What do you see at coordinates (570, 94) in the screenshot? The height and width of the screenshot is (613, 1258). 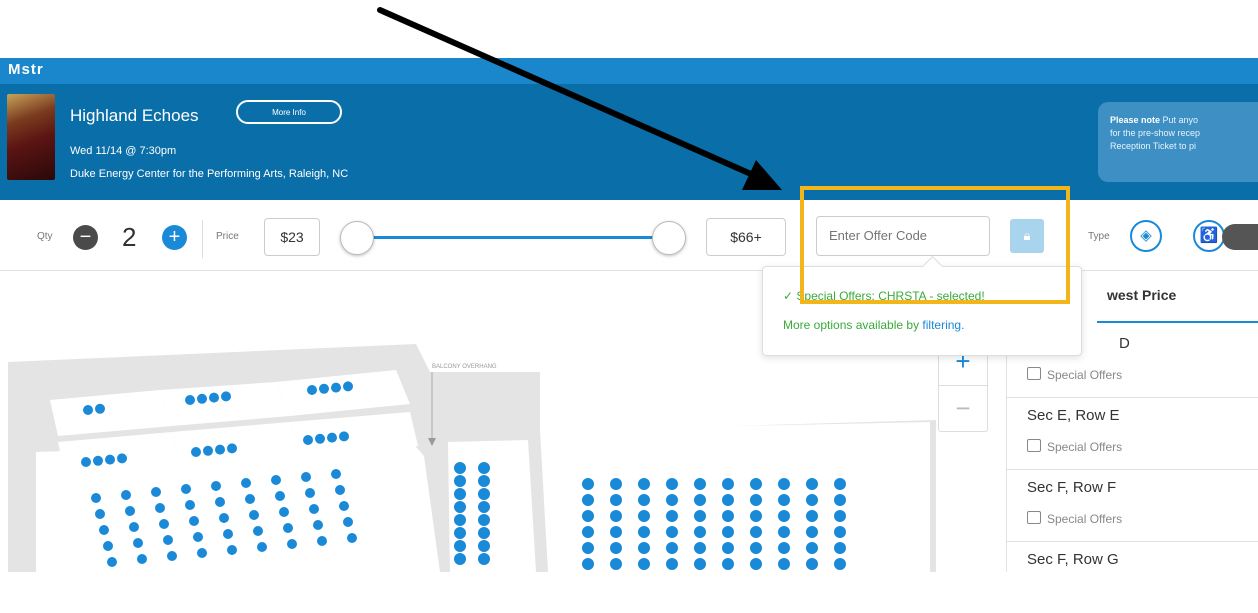 I see `annotation-arrow-line` at bounding box center [570, 94].